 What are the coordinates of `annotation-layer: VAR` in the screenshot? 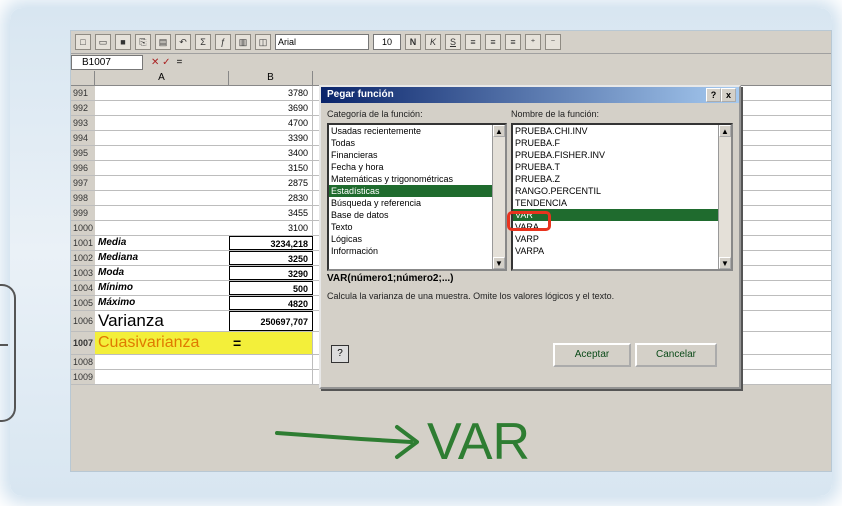 It's located at (402, 442).